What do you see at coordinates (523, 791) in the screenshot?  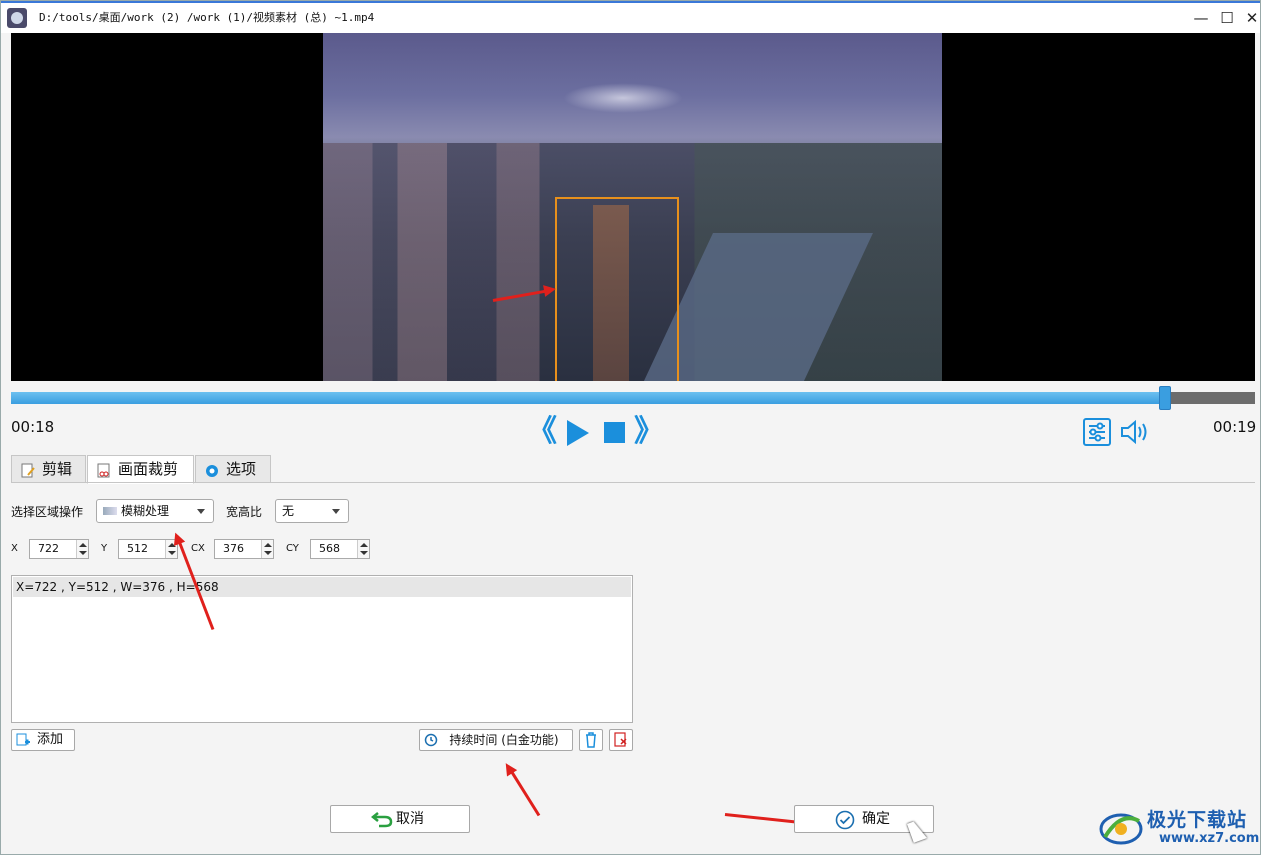 I see `annotation-arrow` at bounding box center [523, 791].